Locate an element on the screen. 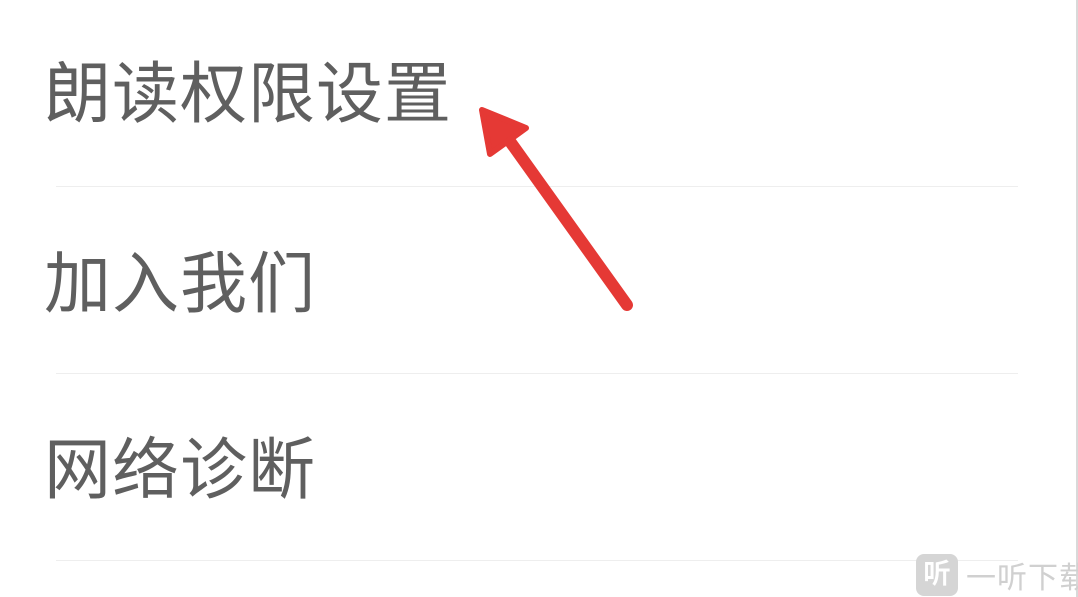 The width and height of the screenshot is (1078, 597). menu-item-label: 网络诊断 is located at coordinates (180, 470).